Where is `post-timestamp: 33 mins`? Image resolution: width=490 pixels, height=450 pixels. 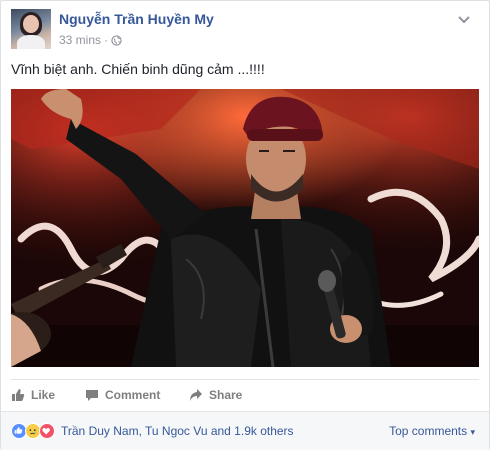 post-timestamp: 33 mins is located at coordinates (80, 40).